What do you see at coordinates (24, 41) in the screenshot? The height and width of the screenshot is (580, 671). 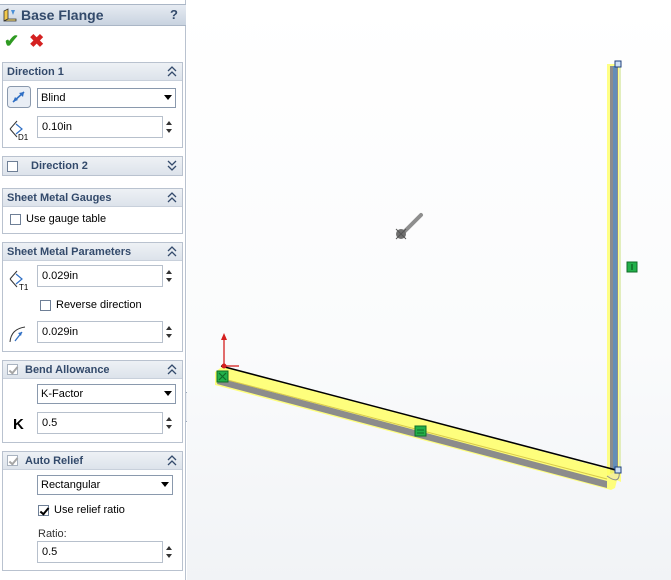 I see `ok-cancel-bar: ✔ ✖` at bounding box center [24, 41].